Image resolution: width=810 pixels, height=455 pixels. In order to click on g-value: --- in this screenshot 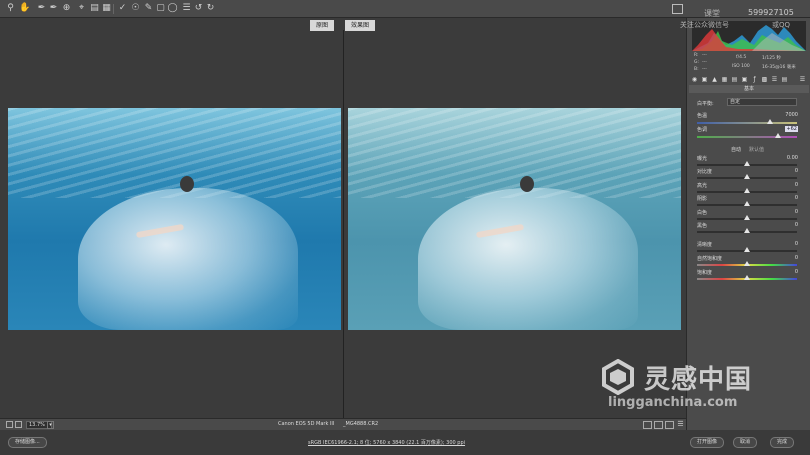, I will do `click(704, 62)`.